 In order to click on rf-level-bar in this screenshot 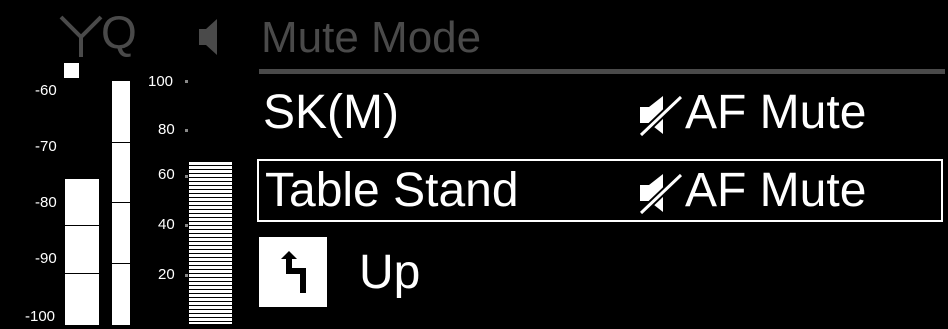, I will do `click(82, 252)`.